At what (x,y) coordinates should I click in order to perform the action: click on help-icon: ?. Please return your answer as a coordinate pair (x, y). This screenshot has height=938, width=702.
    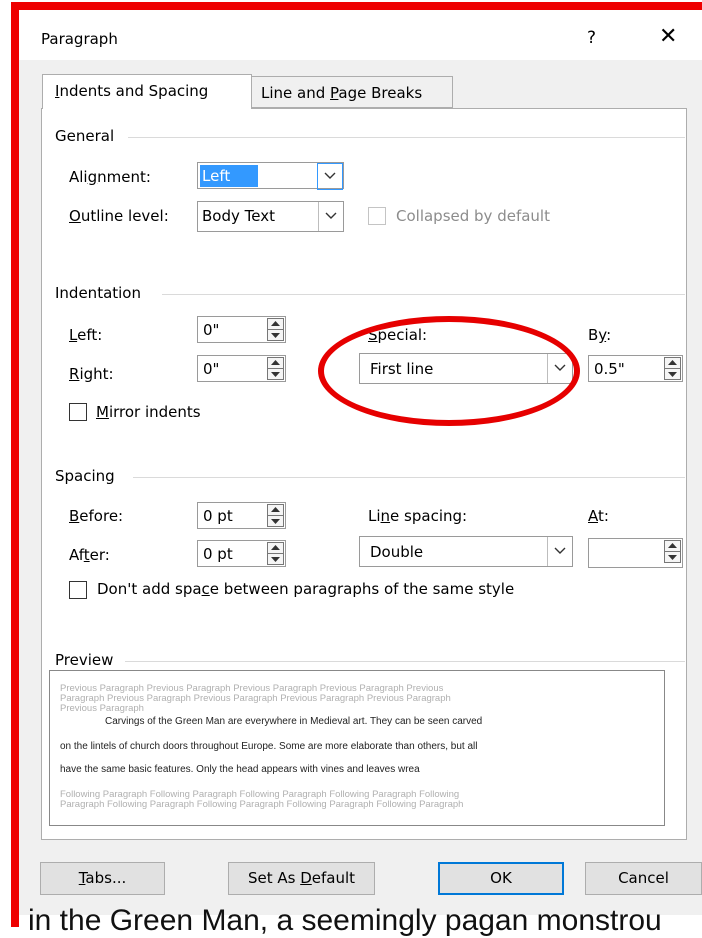
    Looking at the image, I should click on (591, 38).